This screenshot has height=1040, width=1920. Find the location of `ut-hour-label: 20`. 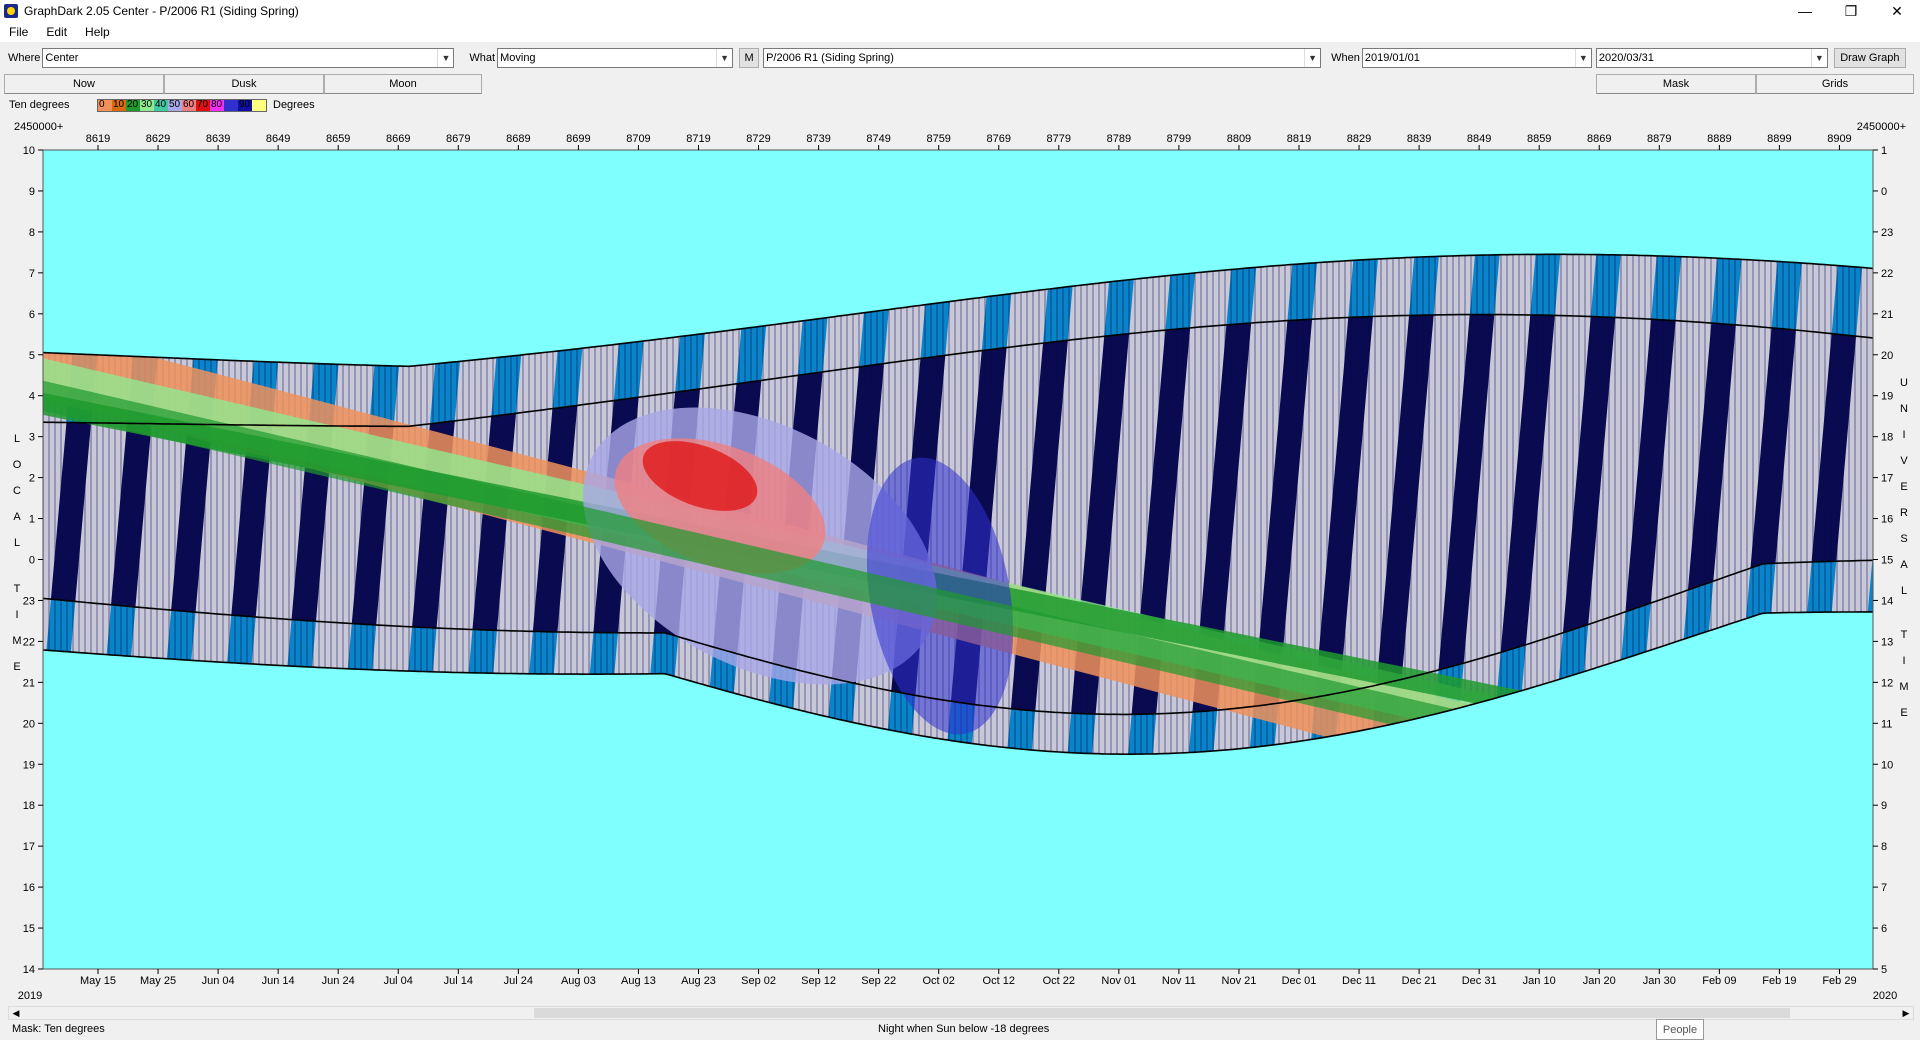

ut-hour-label: 20 is located at coordinates (1887, 356).